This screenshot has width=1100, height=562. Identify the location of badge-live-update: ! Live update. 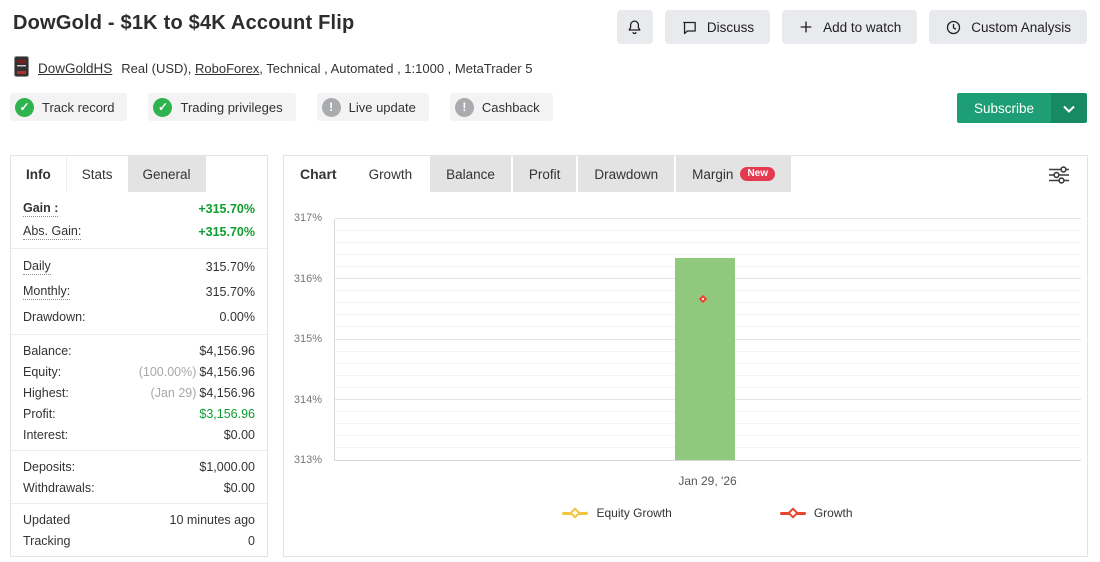
(372, 107).